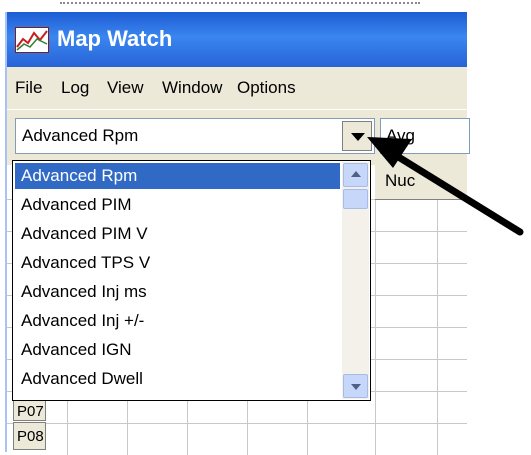 This screenshot has width=531, height=455. Describe the element at coordinates (82, 378) in the screenshot. I see `dropdown-option-label: Advanced Dwell` at that location.